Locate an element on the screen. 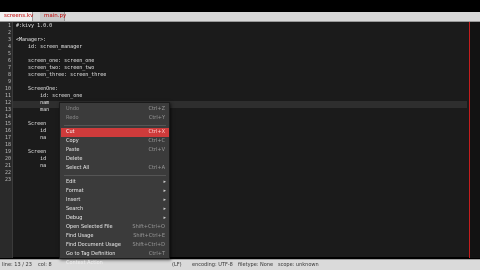 The height and width of the screenshot is (270, 480). status-filetype: filetype: None is located at coordinates (256, 265).